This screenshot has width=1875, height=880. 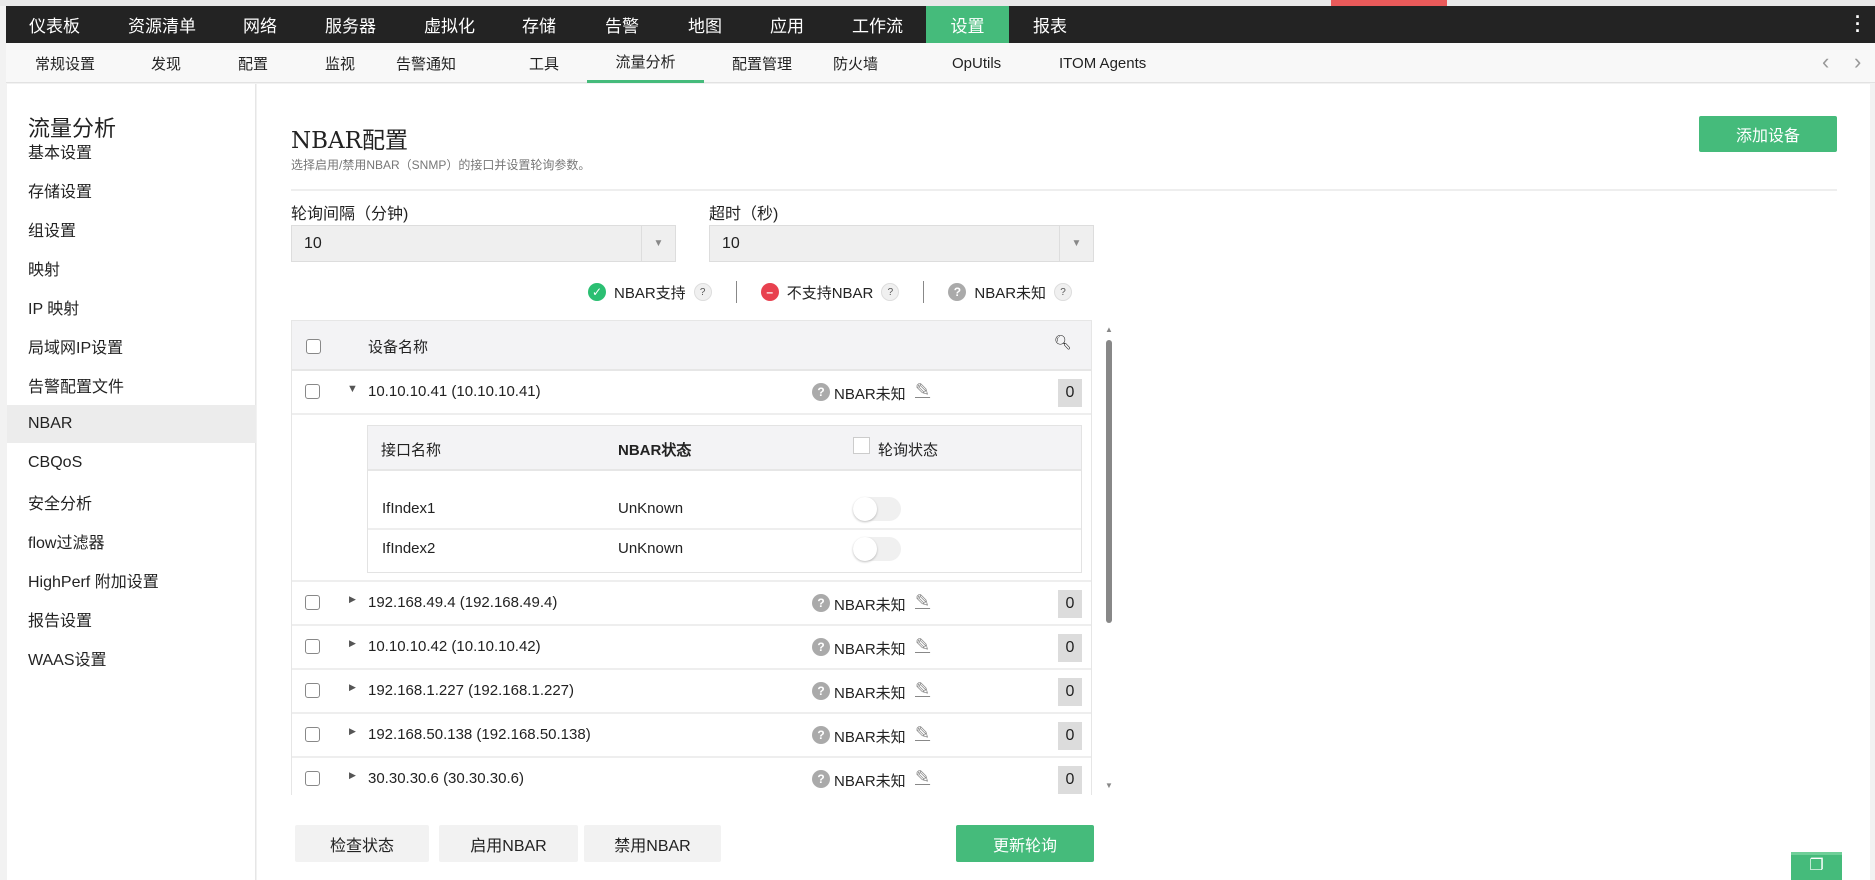 I want to click on caret-down-icon: ▼, so click(x=352, y=389).